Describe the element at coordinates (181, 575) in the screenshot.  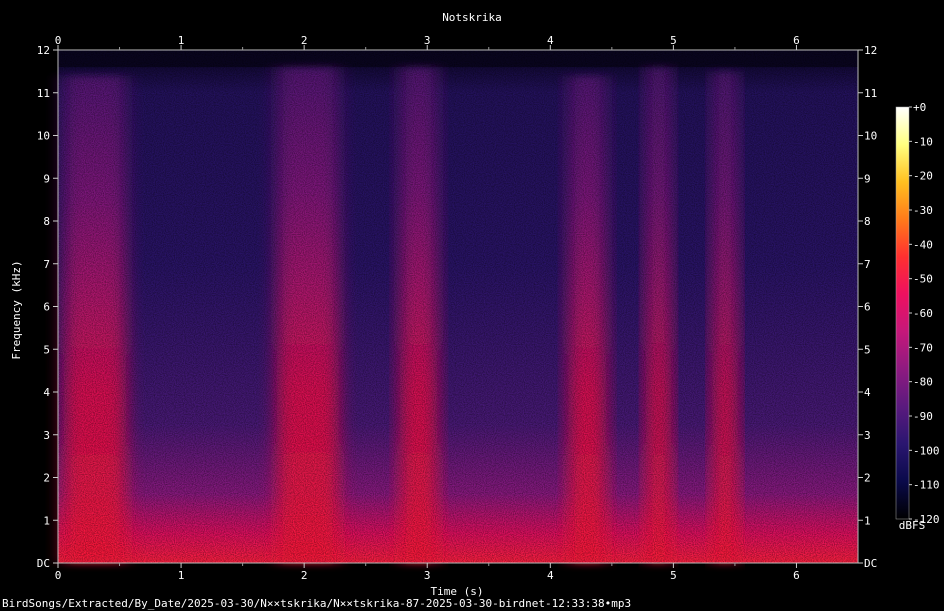
I see `x-tick-label-bottom: 1` at that location.